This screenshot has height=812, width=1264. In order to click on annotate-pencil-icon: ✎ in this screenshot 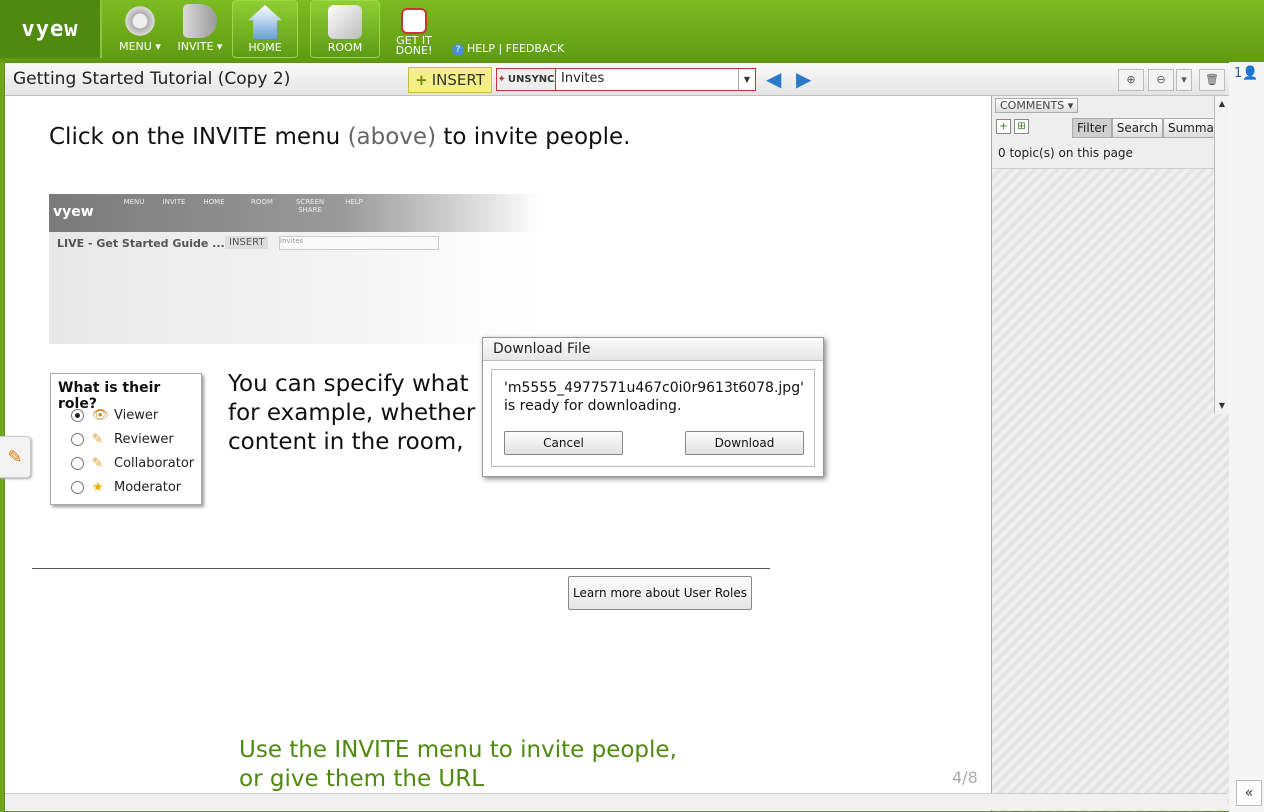, I will do `click(15, 457)`.